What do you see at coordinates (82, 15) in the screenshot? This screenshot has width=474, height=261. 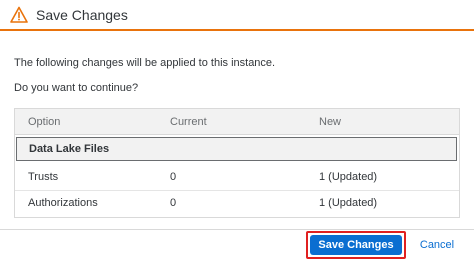 I see `dialog-title: Save Changes` at bounding box center [82, 15].